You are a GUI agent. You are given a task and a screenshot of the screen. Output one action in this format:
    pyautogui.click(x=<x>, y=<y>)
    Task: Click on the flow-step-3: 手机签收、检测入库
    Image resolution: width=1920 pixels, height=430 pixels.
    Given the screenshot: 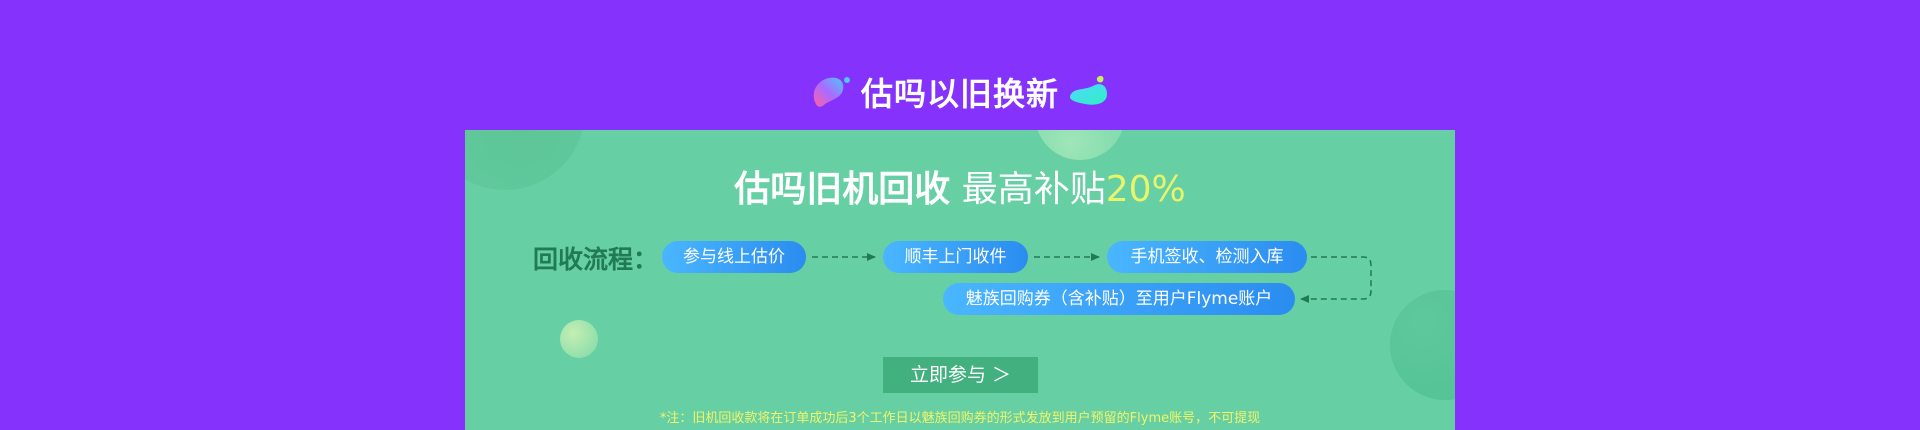 What is the action you would take?
    pyautogui.click(x=1207, y=257)
    